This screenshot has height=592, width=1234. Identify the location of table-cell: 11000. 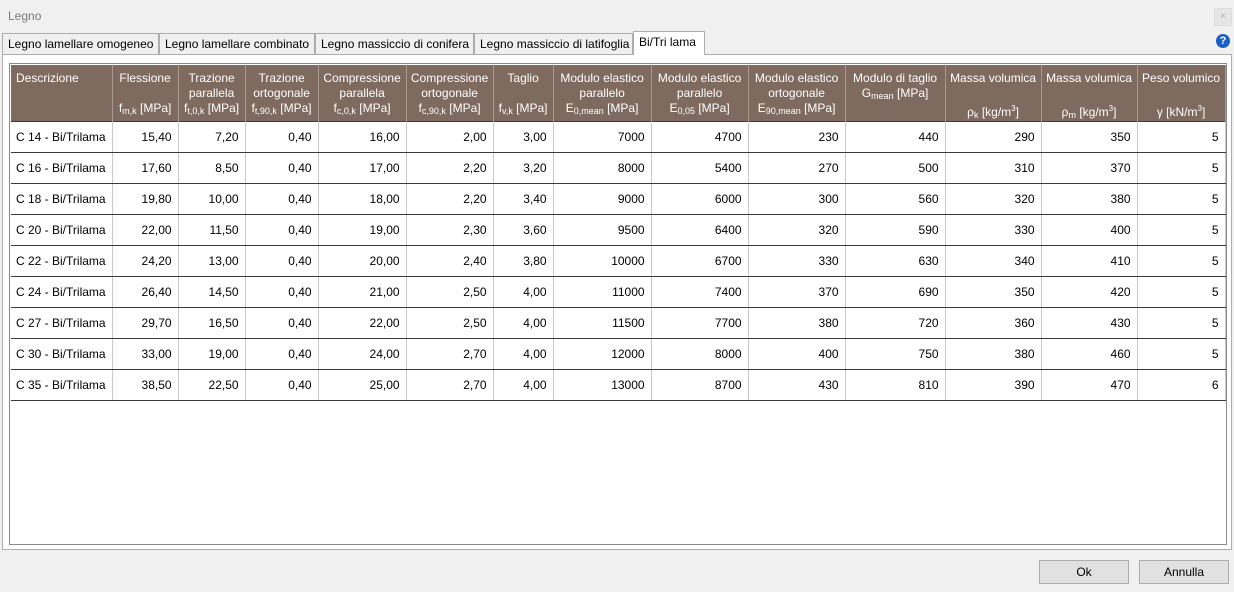
(602, 292).